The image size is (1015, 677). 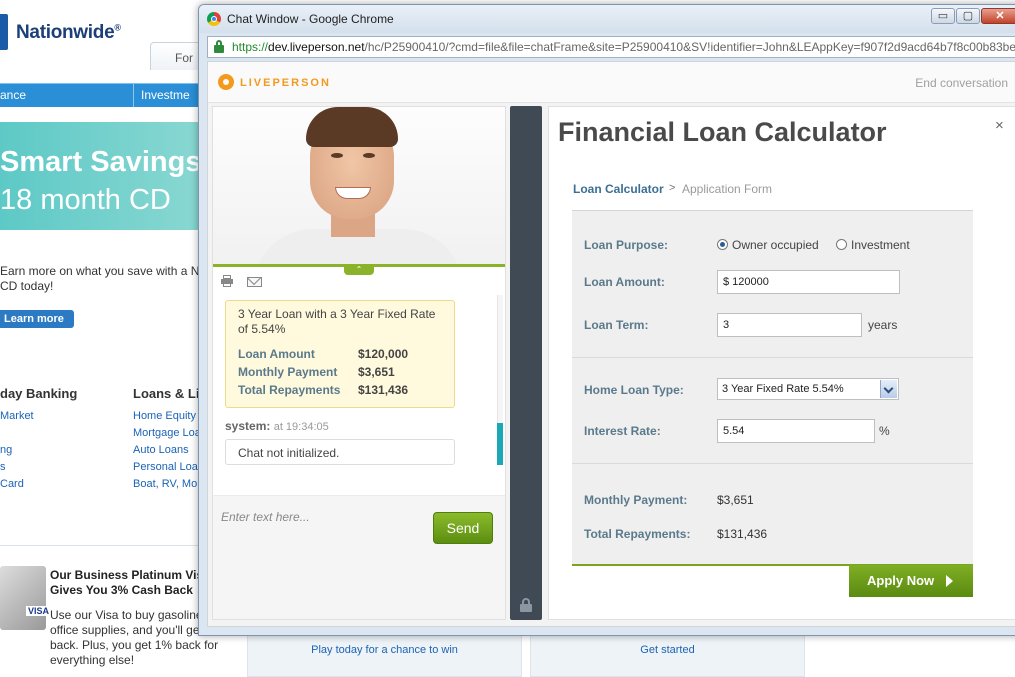 I want to click on credit-card-image, so click(x=23, y=598).